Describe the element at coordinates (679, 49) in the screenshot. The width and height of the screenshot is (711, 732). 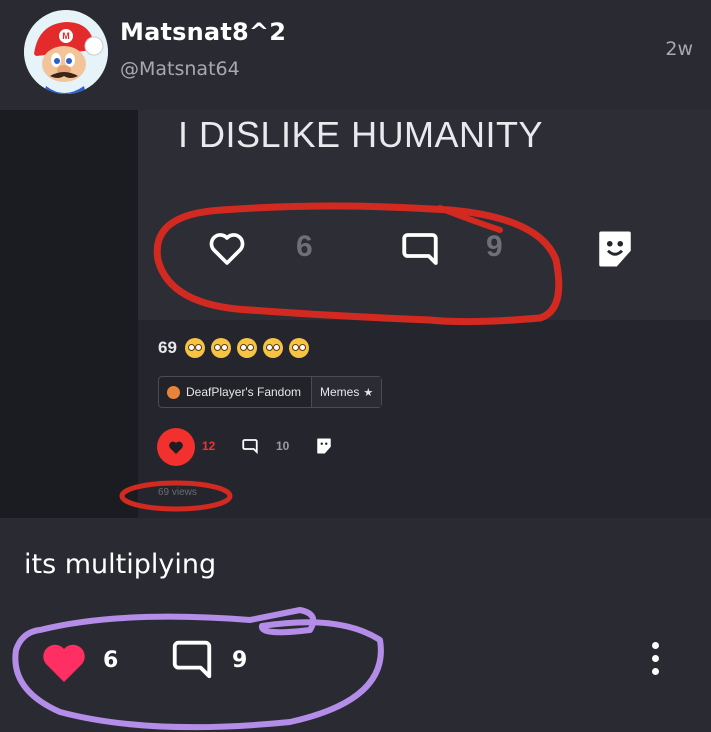
I see `post-timestamp: 2w` at that location.